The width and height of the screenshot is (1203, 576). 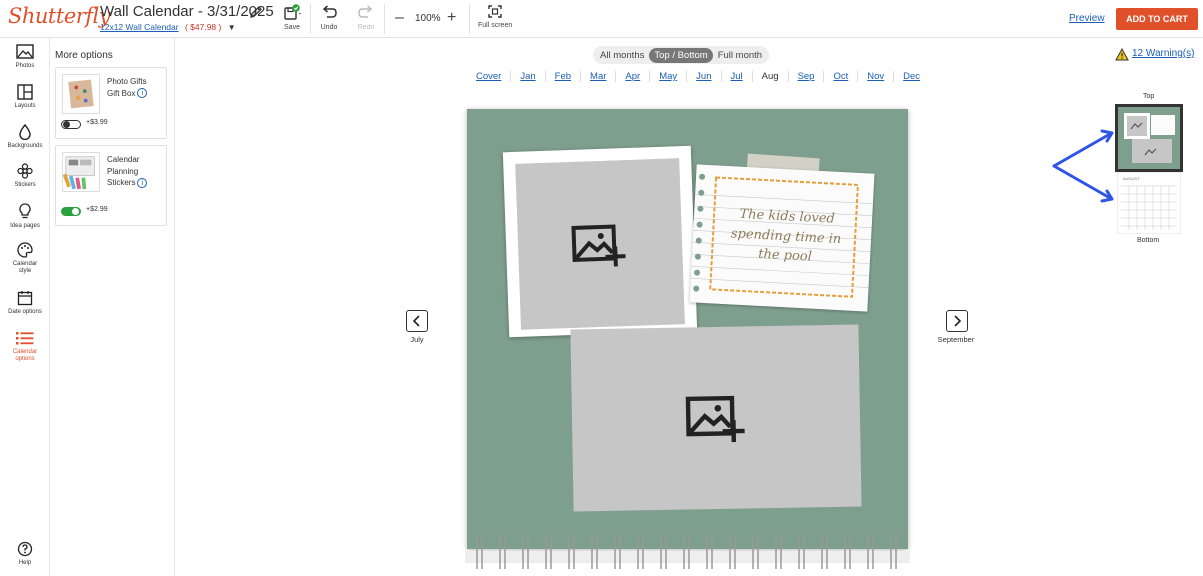 What do you see at coordinates (292, 12) in the screenshot?
I see `save-icon` at bounding box center [292, 12].